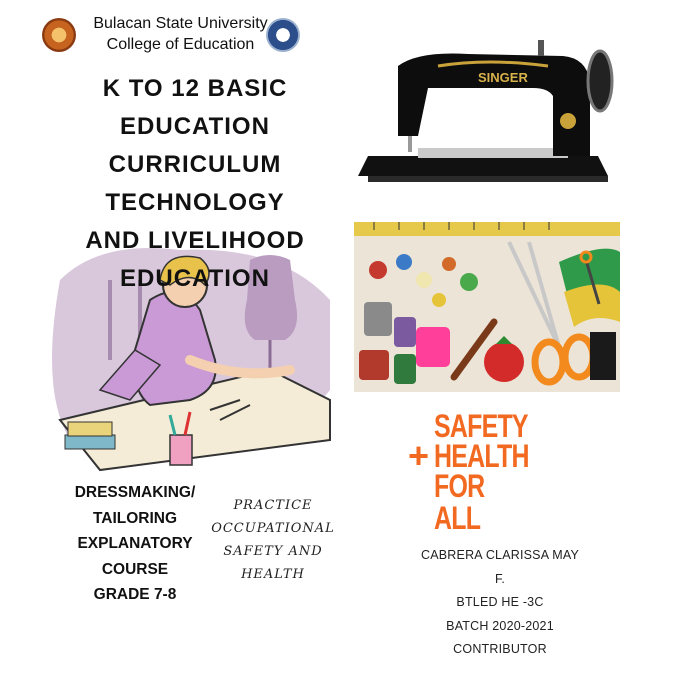  Describe the element at coordinates (273, 574) in the screenshot. I see `practice-line: HEALTH` at that location.